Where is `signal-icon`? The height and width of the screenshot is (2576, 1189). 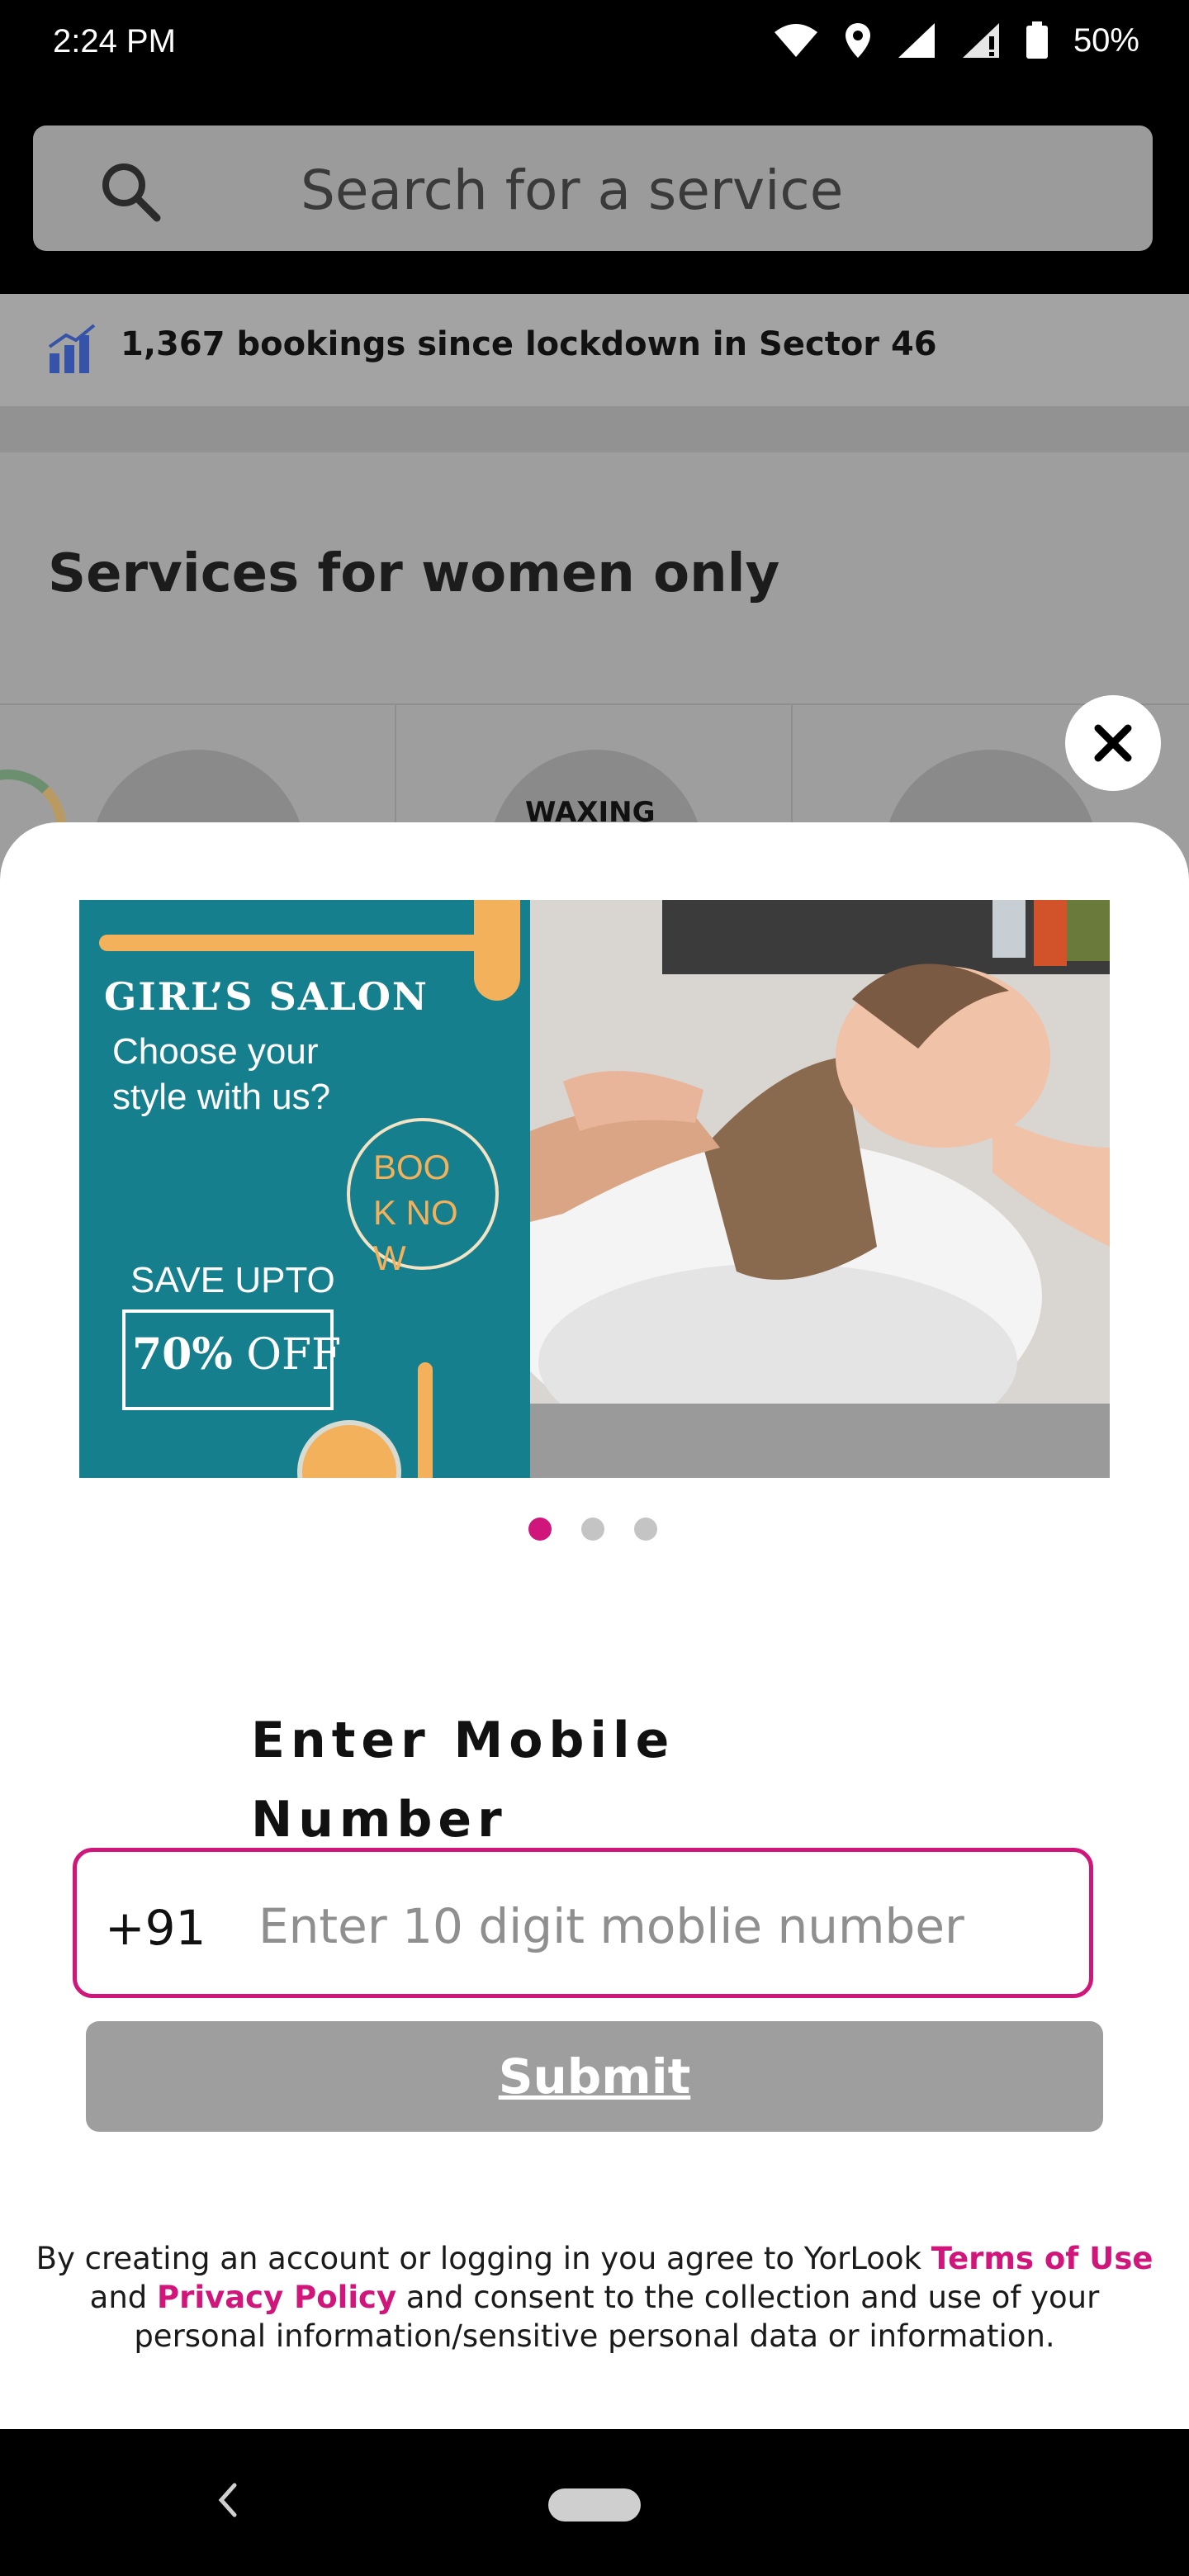 signal-icon is located at coordinates (916, 40).